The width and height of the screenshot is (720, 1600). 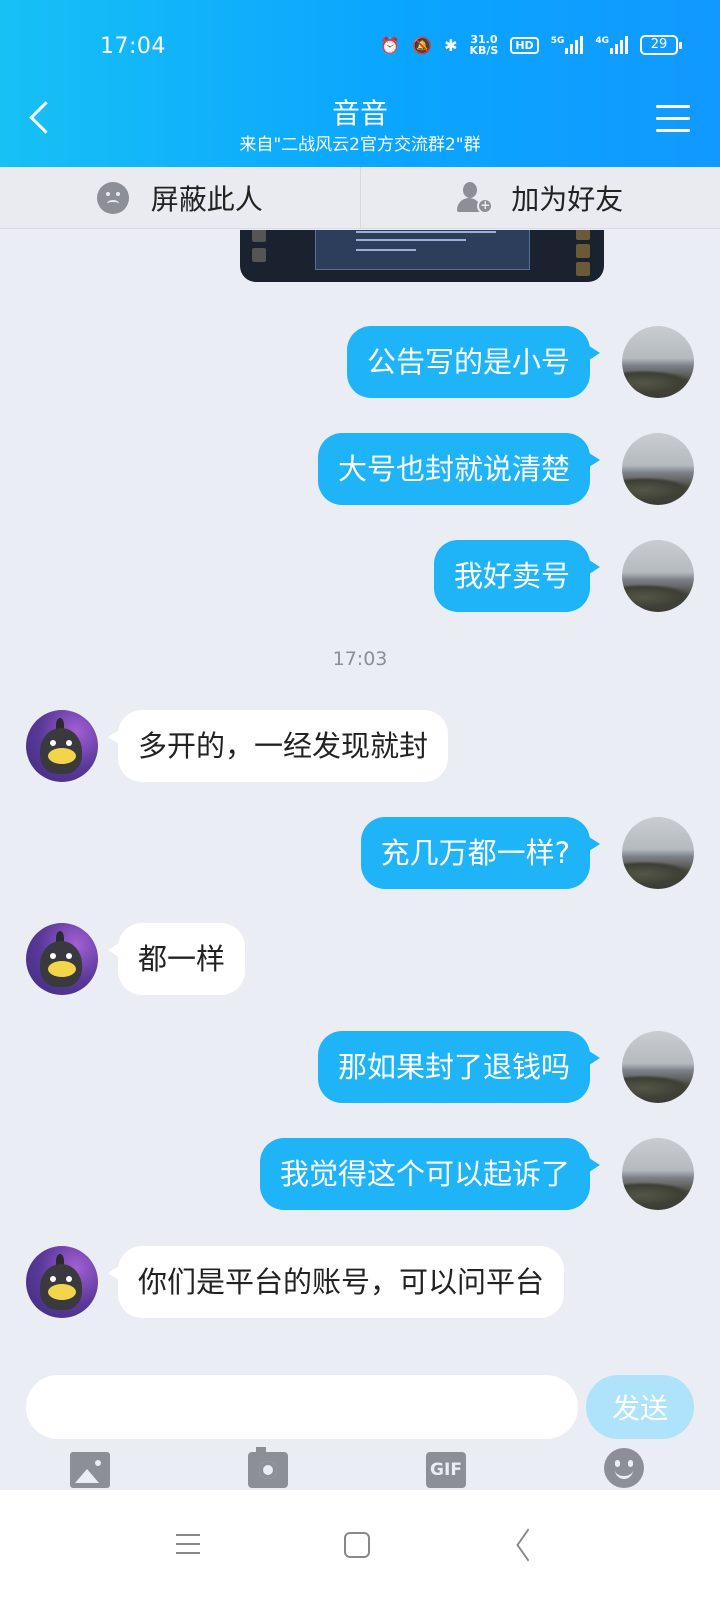 I want to click on image-message, so click(x=422, y=256).